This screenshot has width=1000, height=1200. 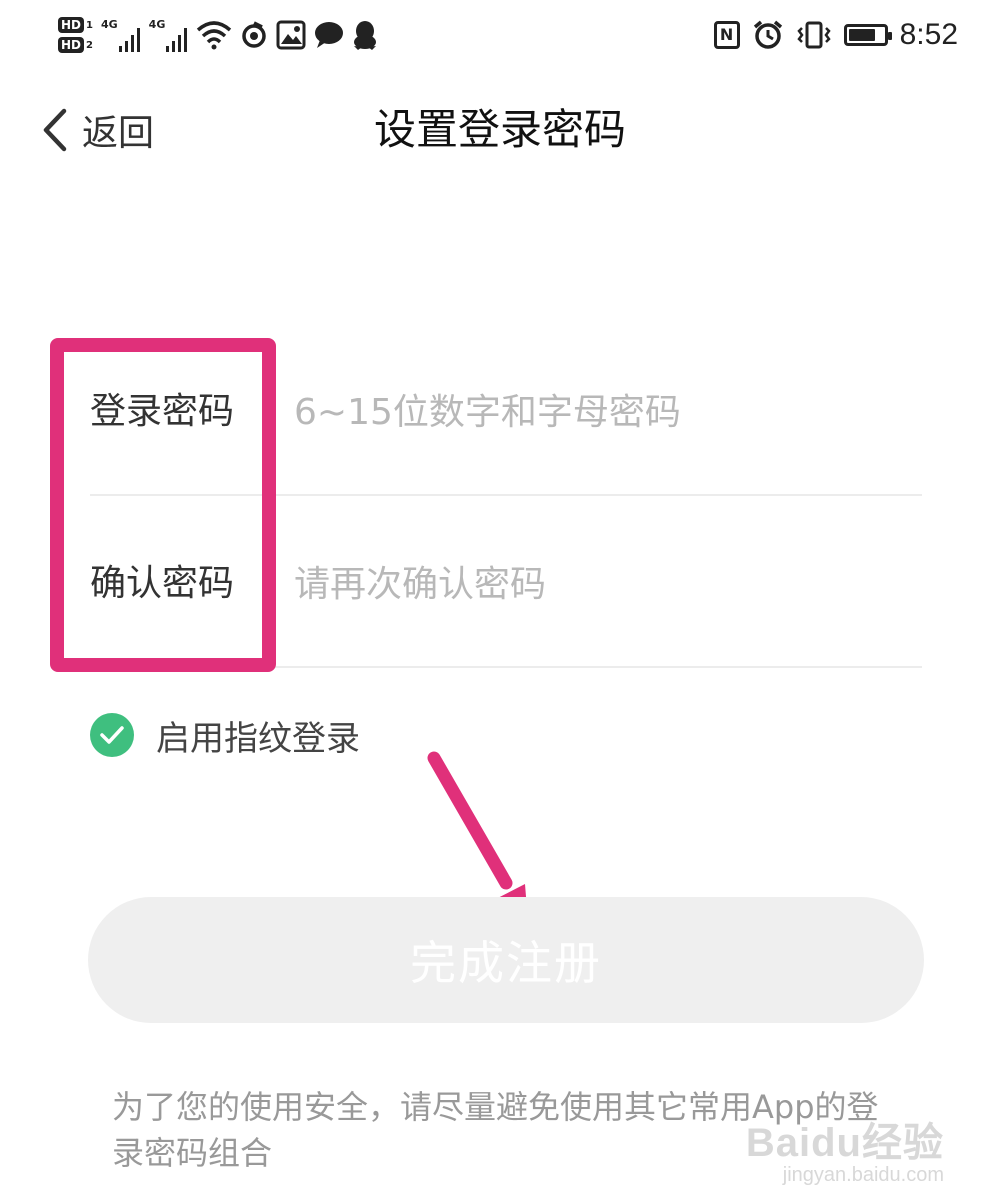 I want to click on checkmark-icon, so click(x=112, y=735).